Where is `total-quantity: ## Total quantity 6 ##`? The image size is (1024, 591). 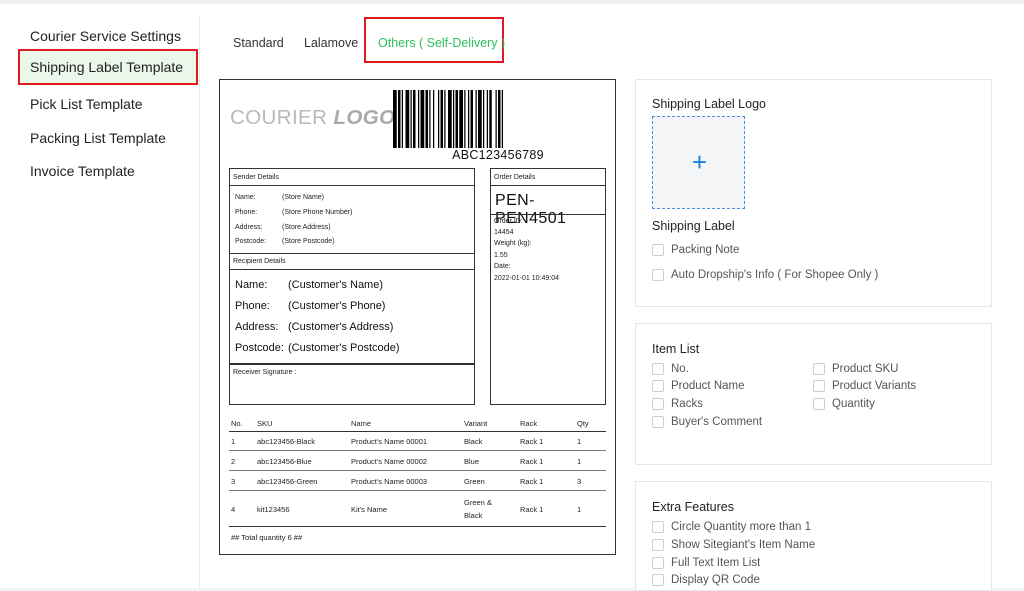 total-quantity: ## Total quantity 6 ## is located at coordinates (267, 537).